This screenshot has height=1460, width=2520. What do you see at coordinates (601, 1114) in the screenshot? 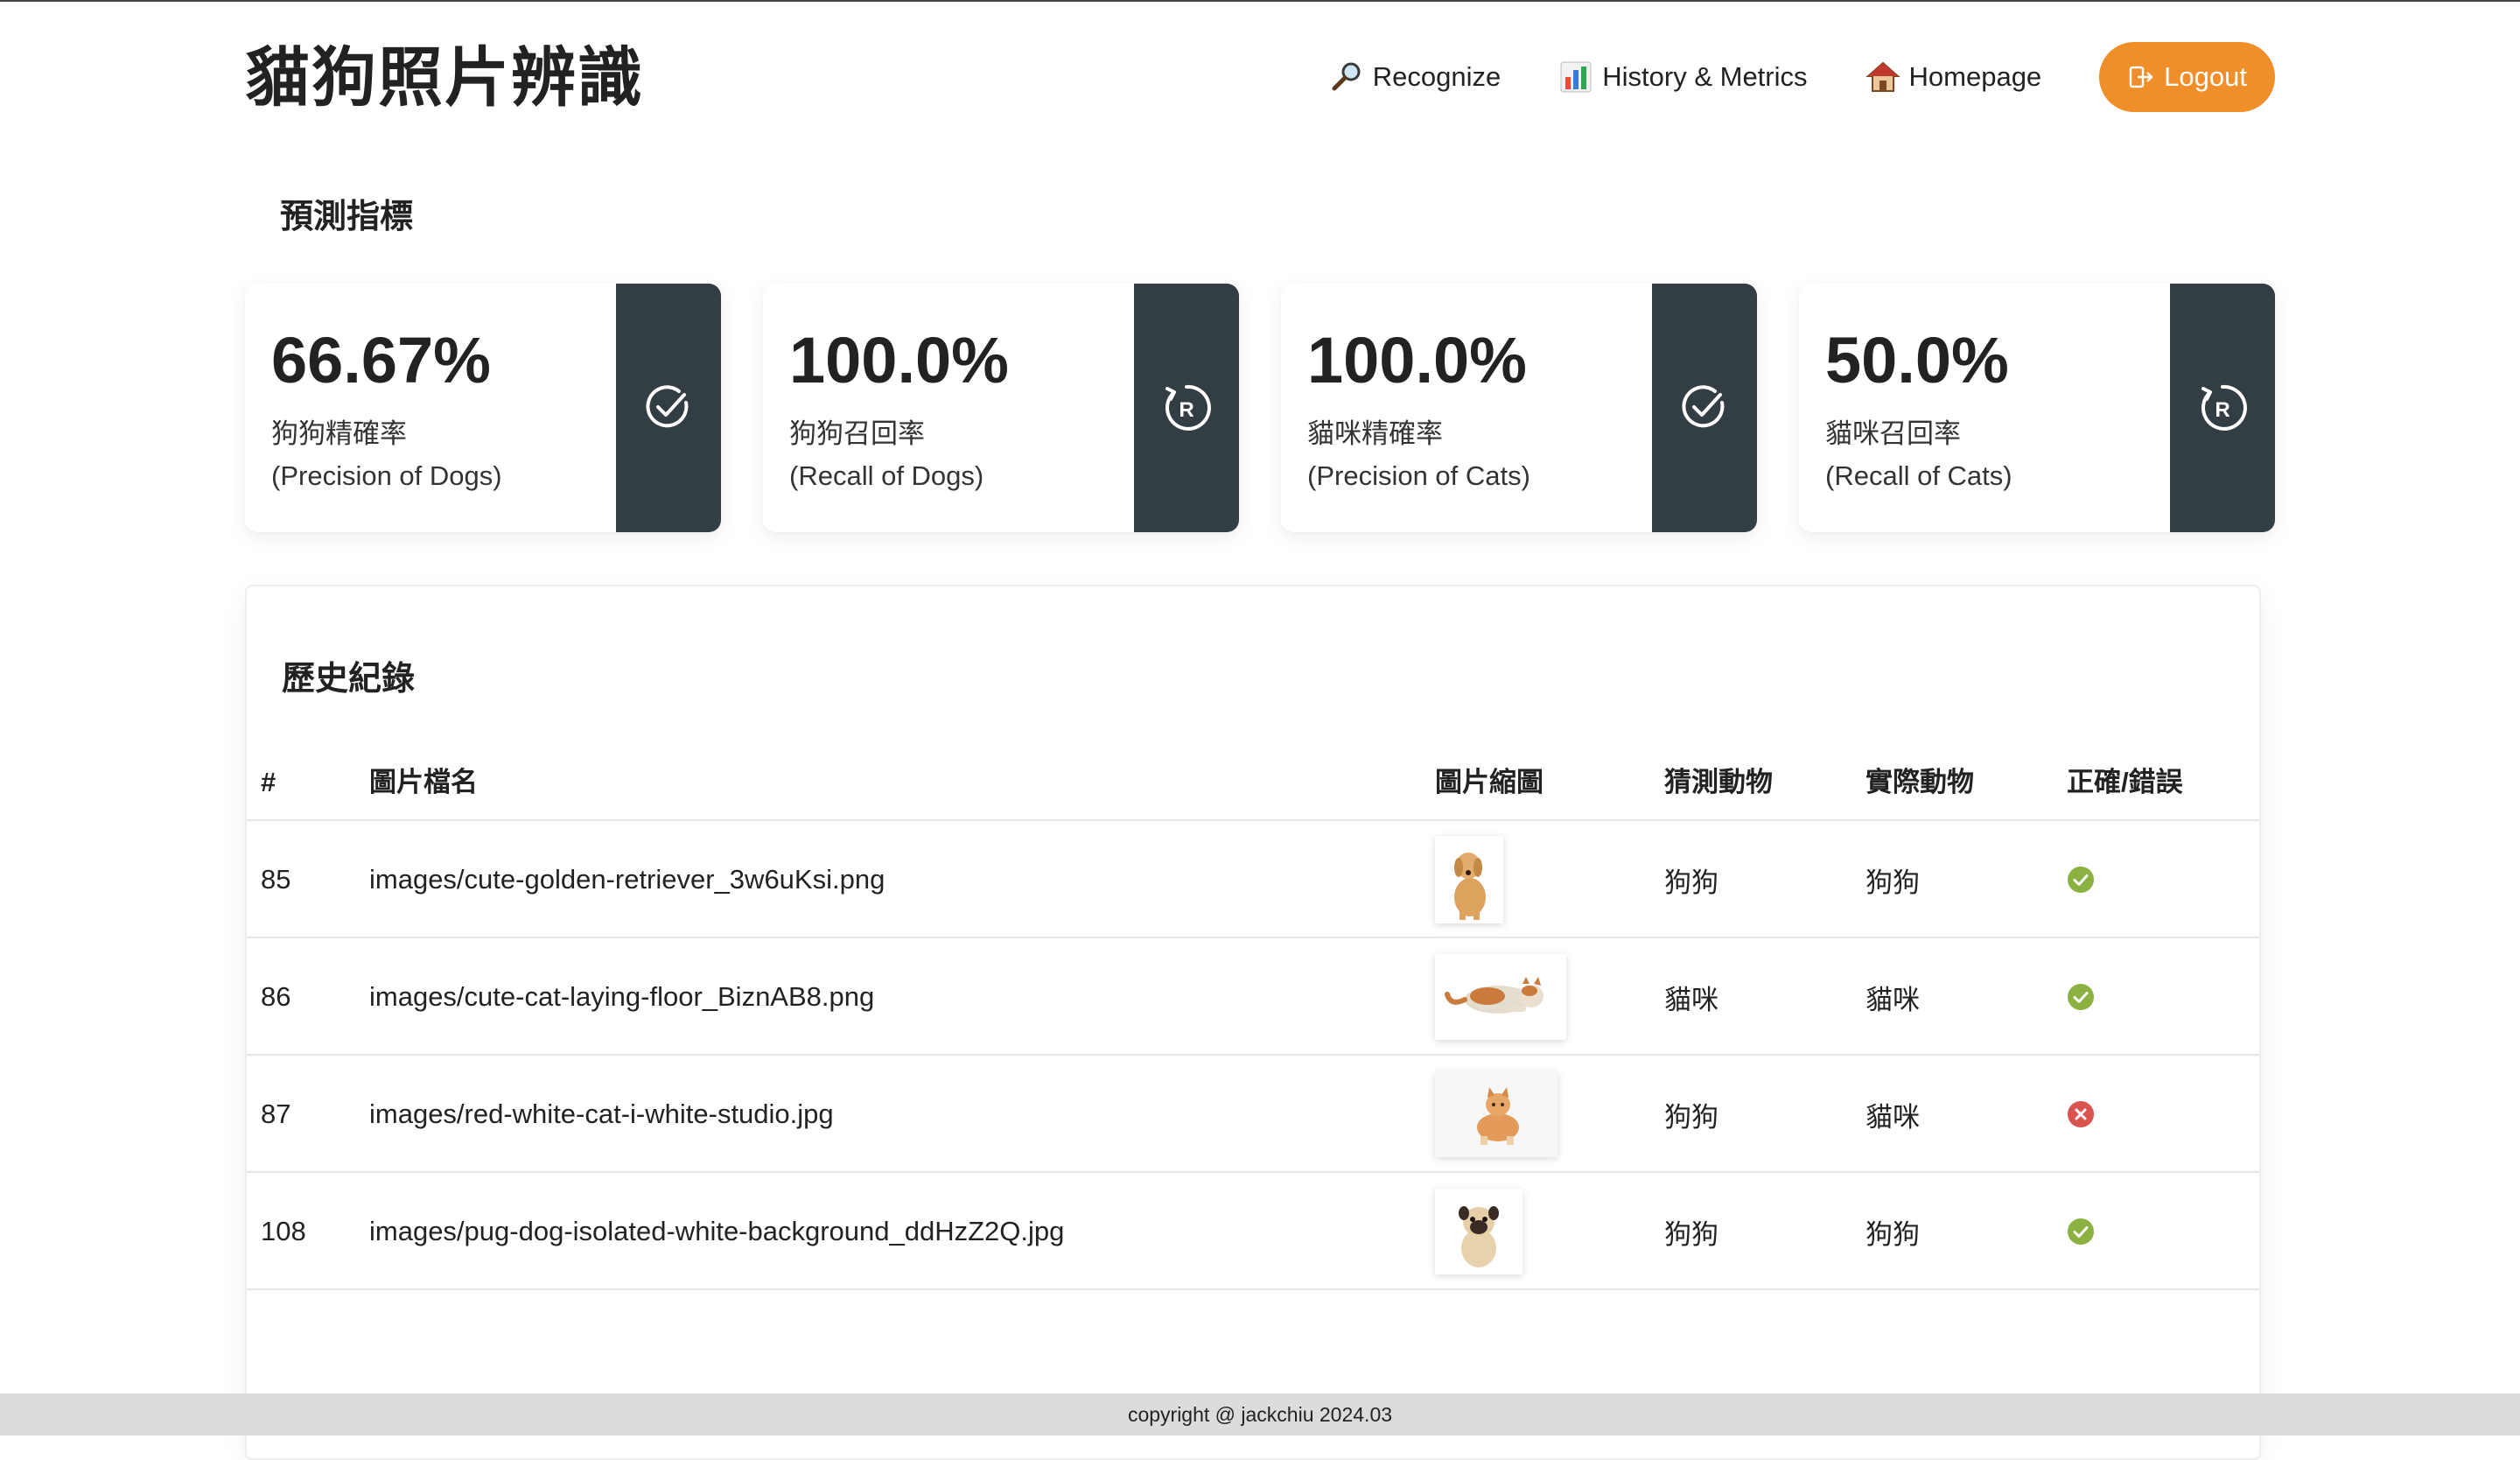
I see `row-filename: images/red-white-cat-i-white-studio.jpg` at bounding box center [601, 1114].